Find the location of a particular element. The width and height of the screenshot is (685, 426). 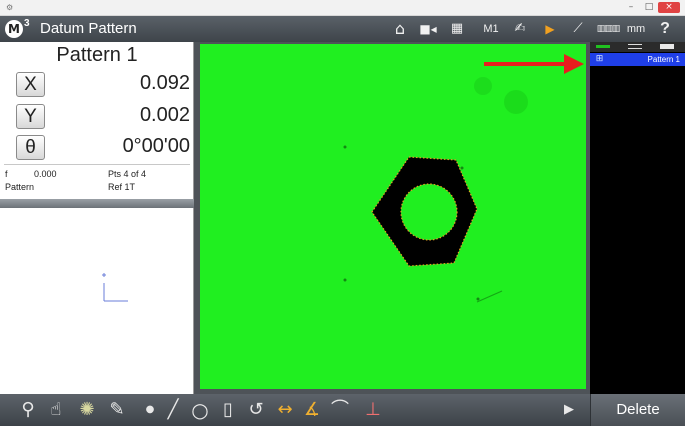

m1-button: M1 is located at coordinates (491, 29).